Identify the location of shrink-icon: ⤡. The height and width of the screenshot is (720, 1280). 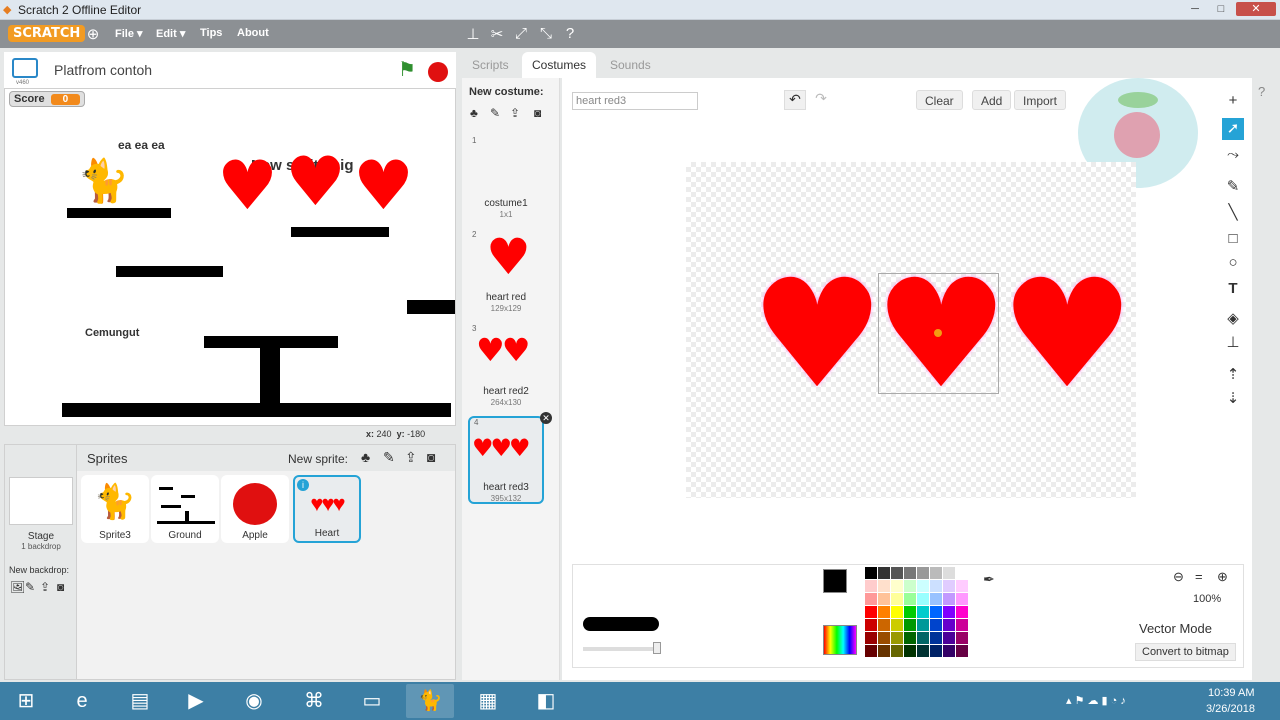
(546, 33).